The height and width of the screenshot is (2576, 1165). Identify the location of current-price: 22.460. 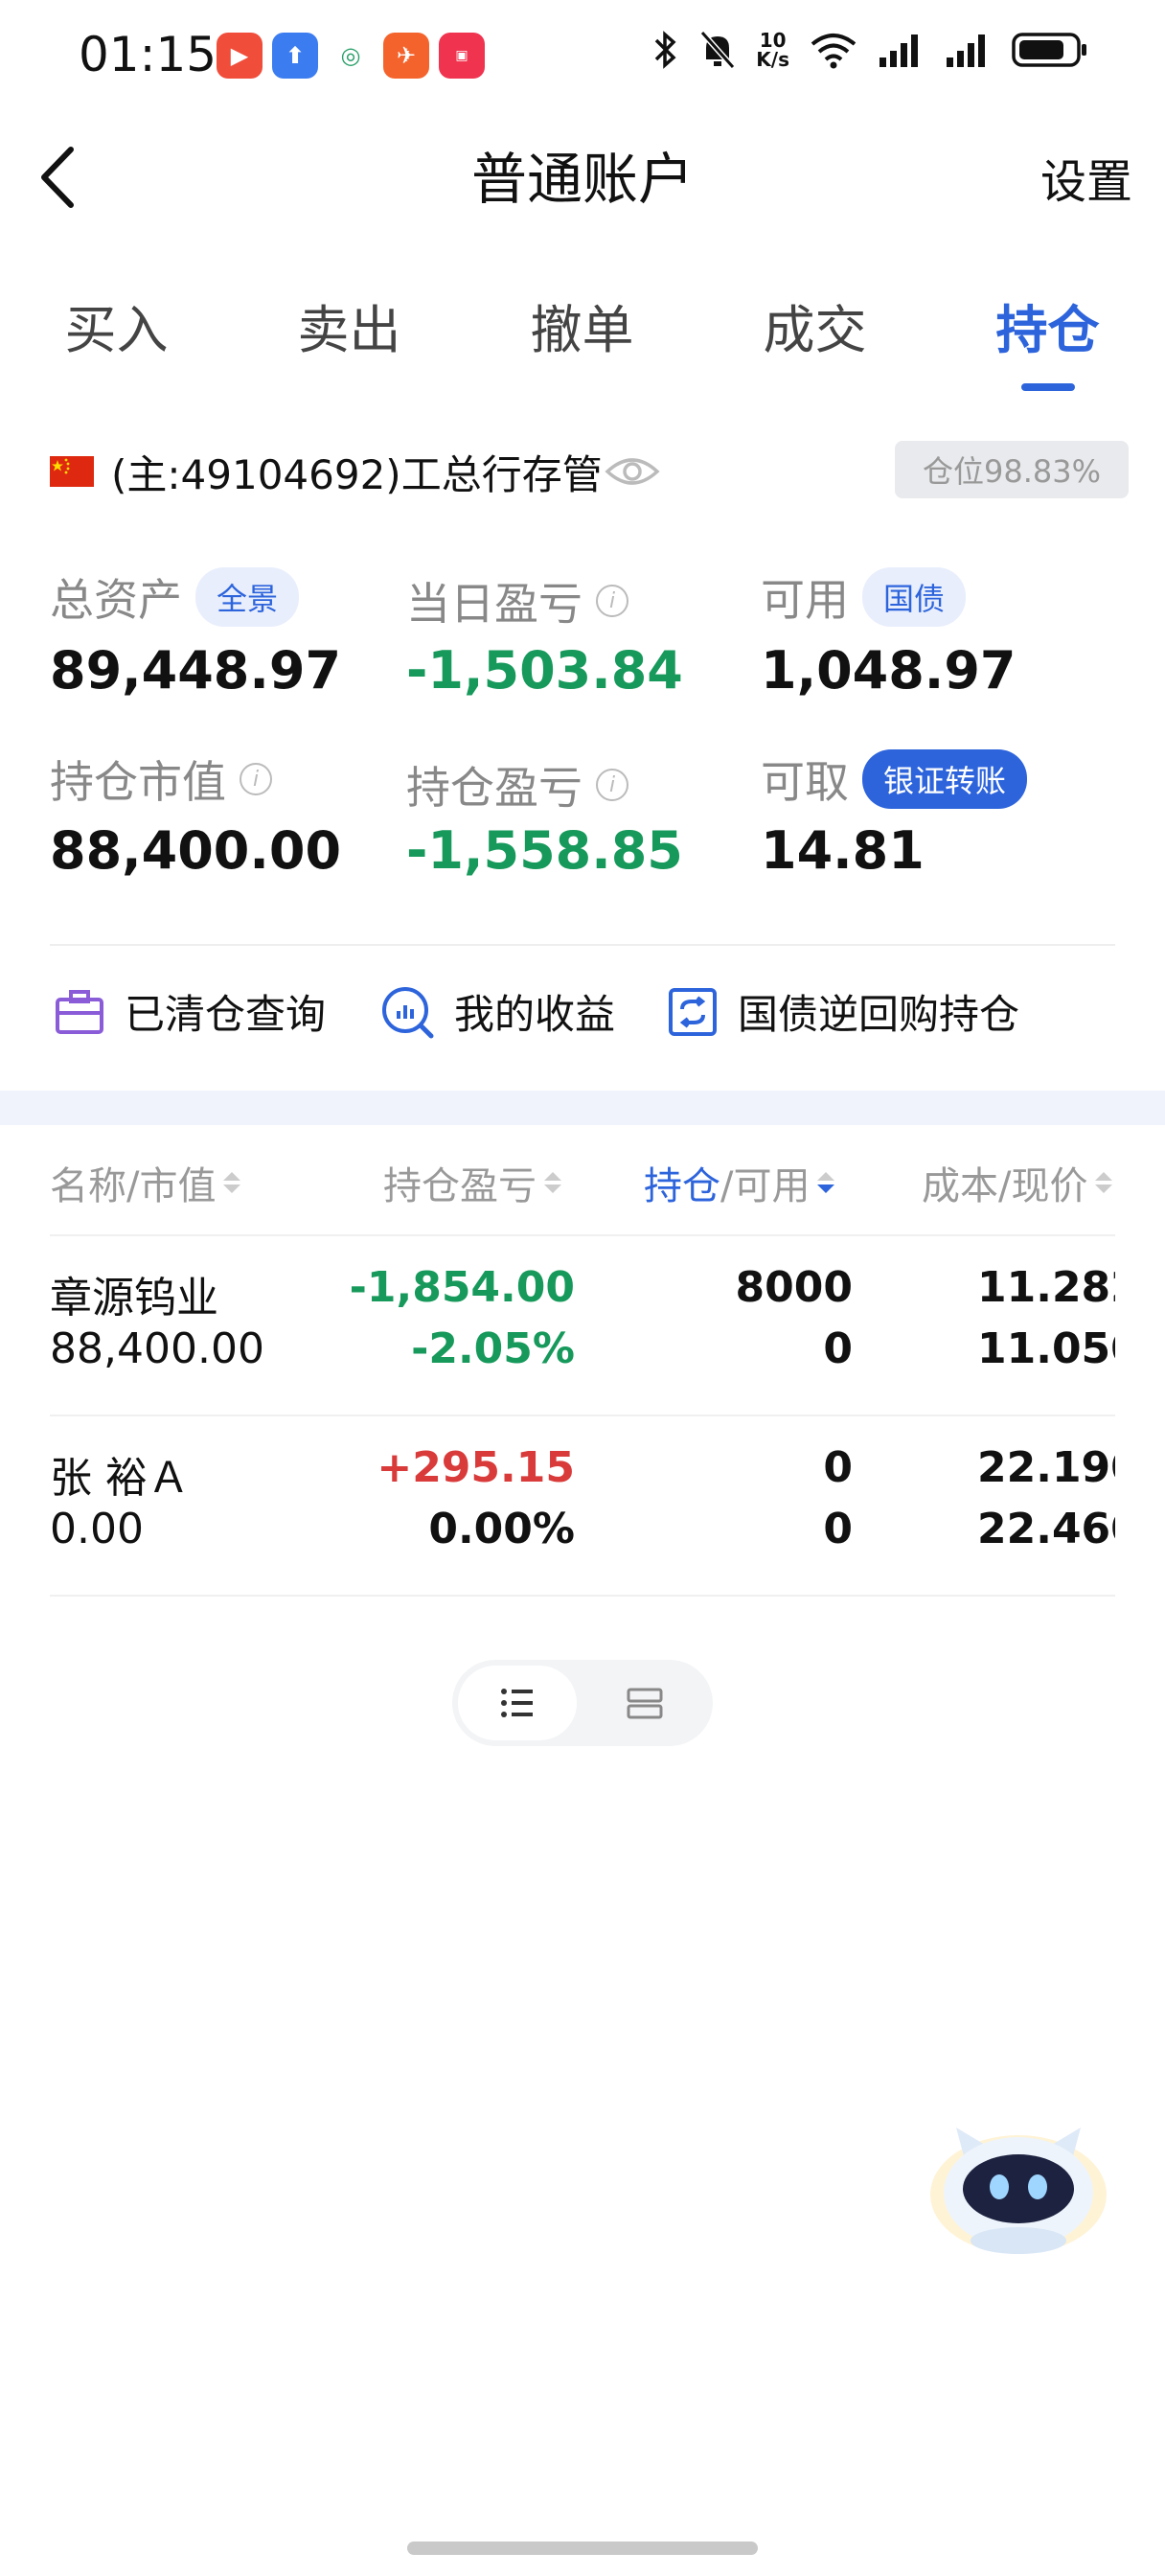
(1046, 1529).